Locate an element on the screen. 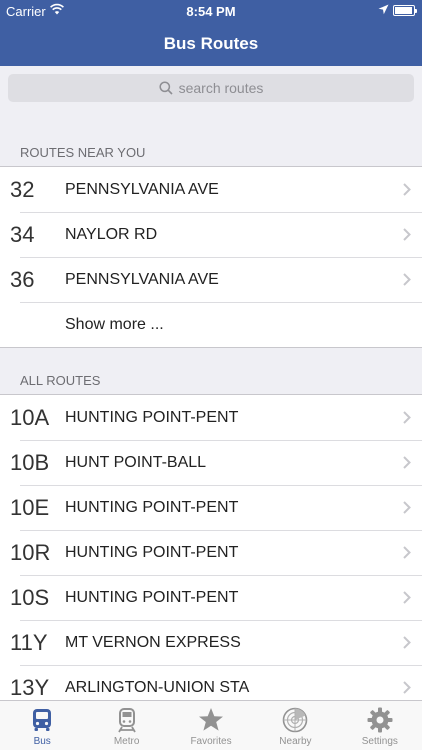  metro-icon is located at coordinates (126, 720).